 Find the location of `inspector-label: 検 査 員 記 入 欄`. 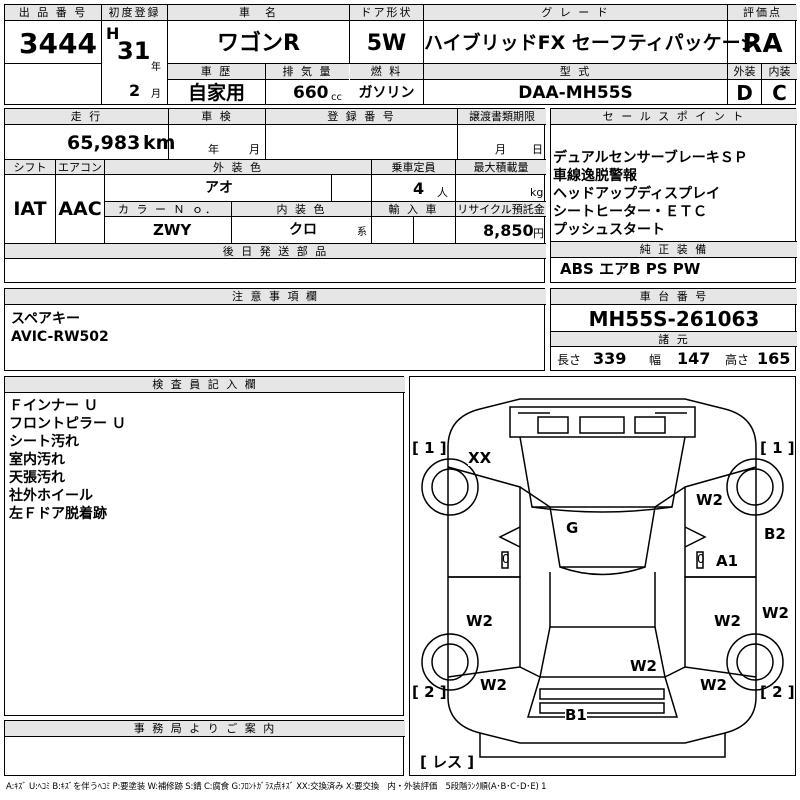

inspector-label: 検 査 員 記 入 欄 is located at coordinates (205, 385).